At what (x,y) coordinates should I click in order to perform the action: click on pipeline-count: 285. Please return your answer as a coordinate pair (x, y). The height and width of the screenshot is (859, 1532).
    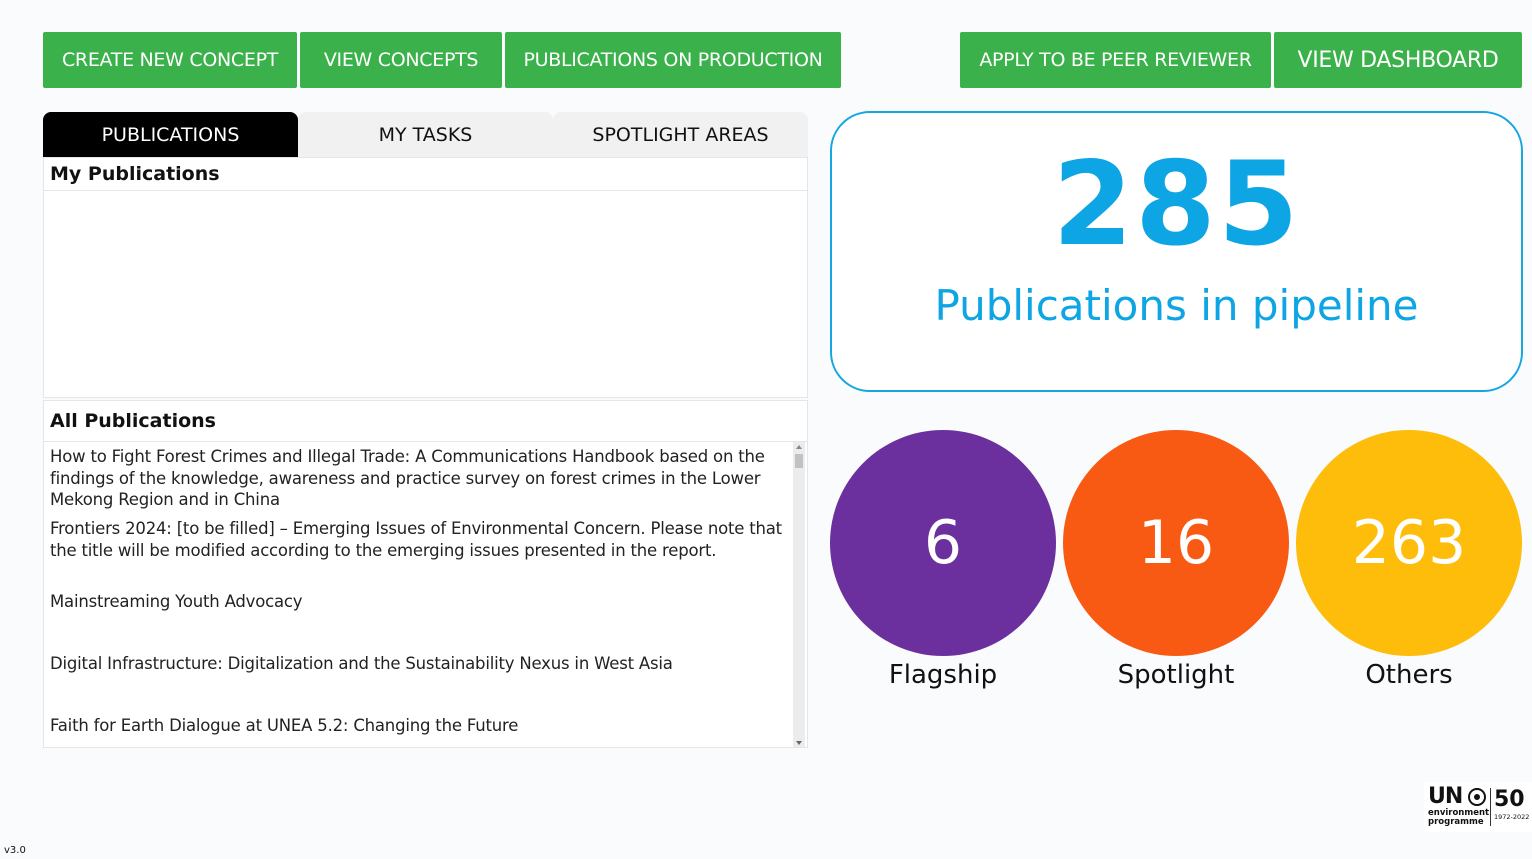
    Looking at the image, I should click on (1176, 204).